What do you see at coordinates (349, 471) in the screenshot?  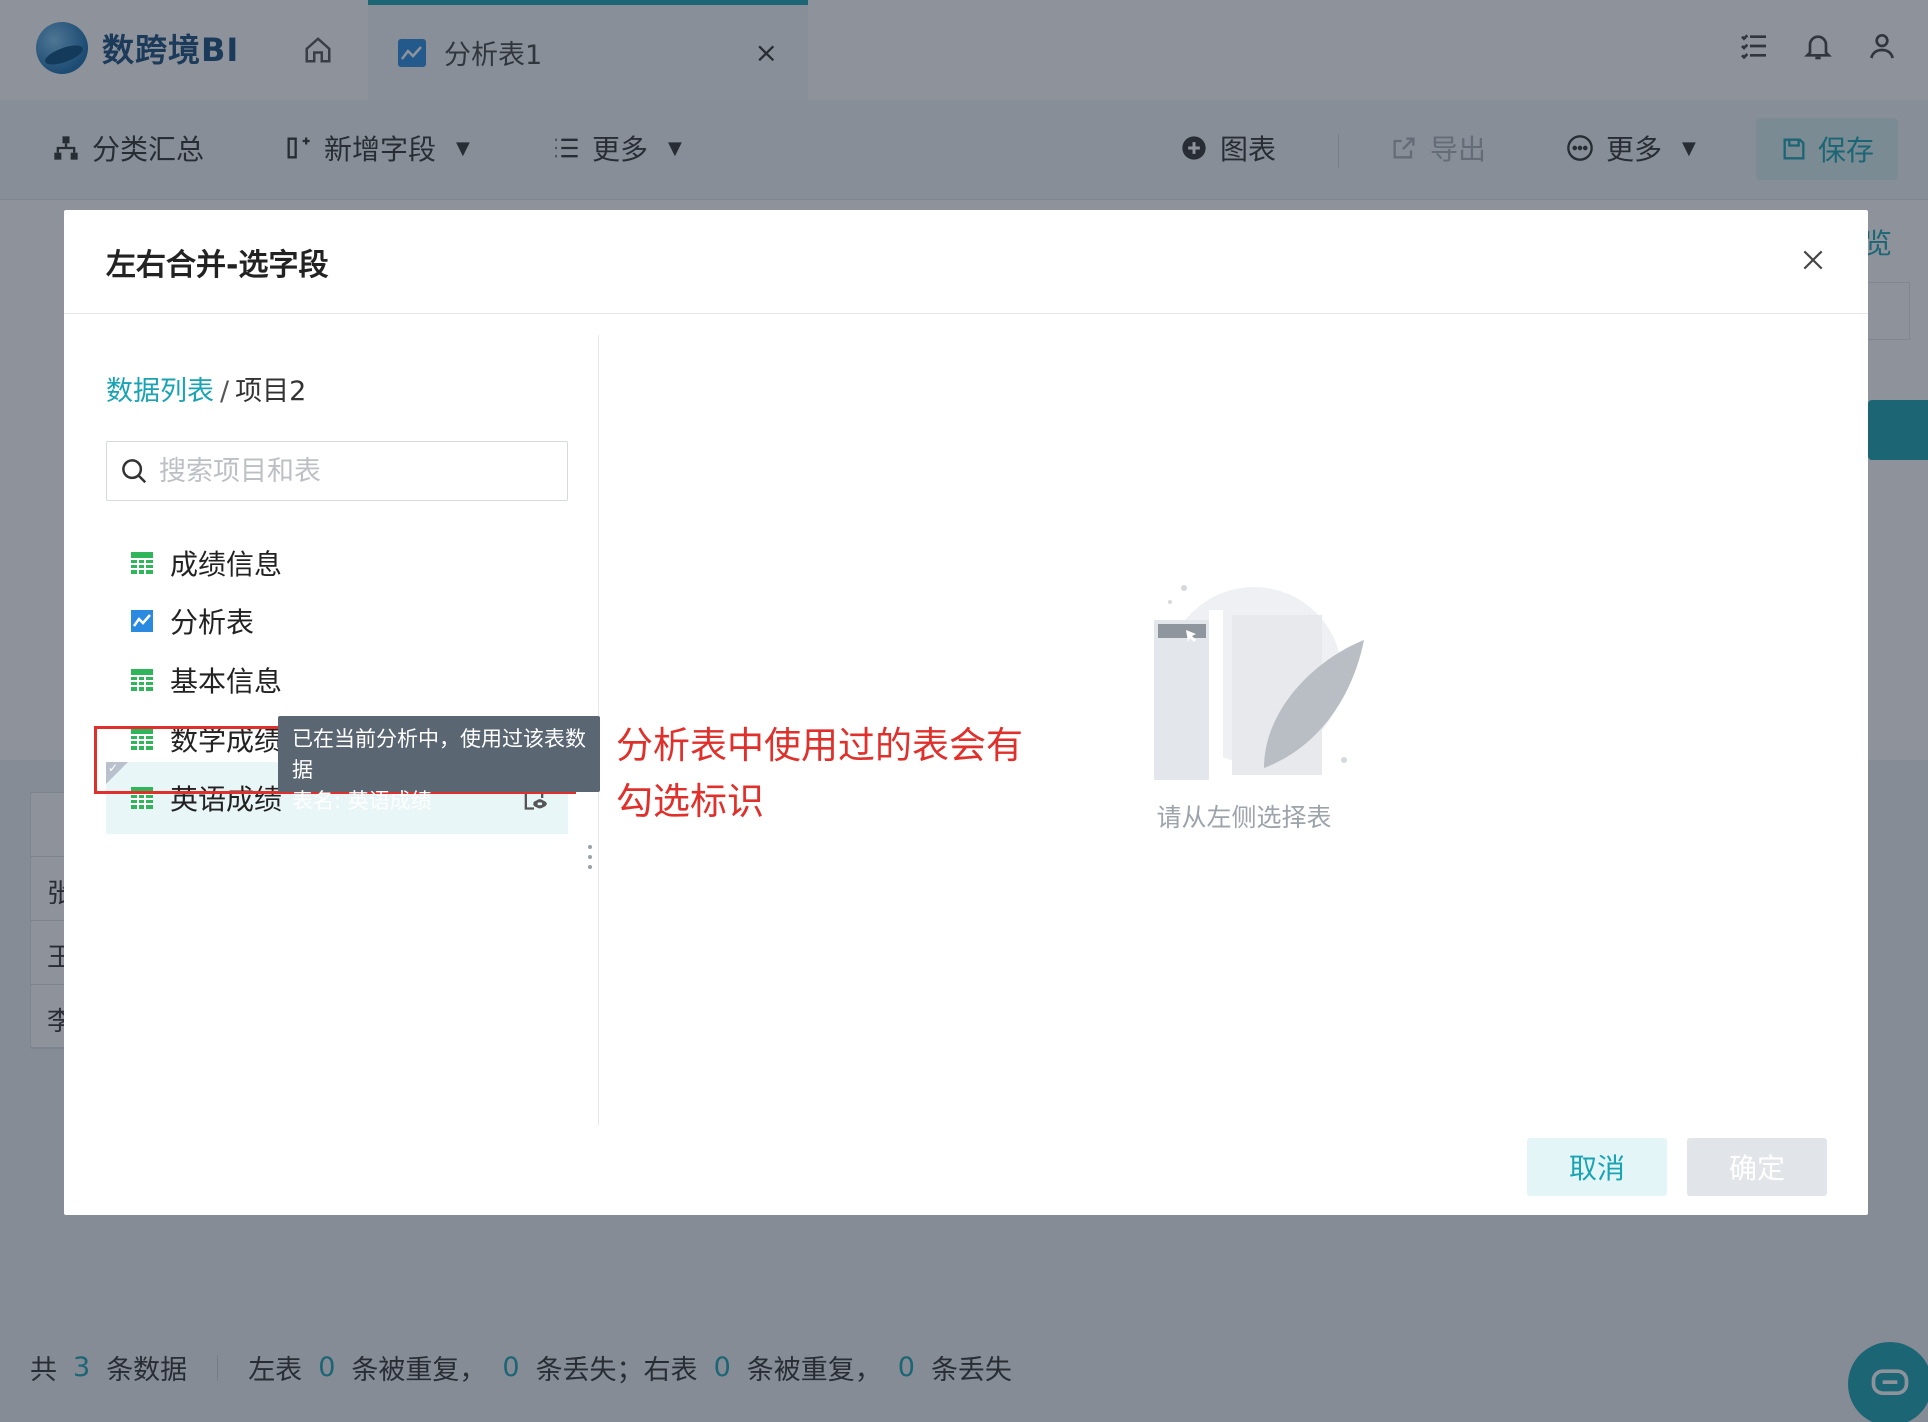 I see `search-input` at bounding box center [349, 471].